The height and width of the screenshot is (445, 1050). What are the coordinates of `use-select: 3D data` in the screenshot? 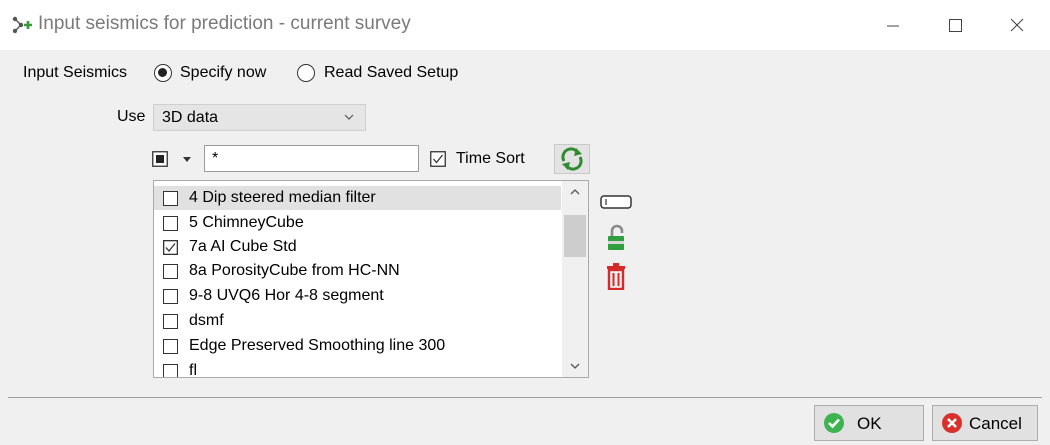 It's located at (259, 117).